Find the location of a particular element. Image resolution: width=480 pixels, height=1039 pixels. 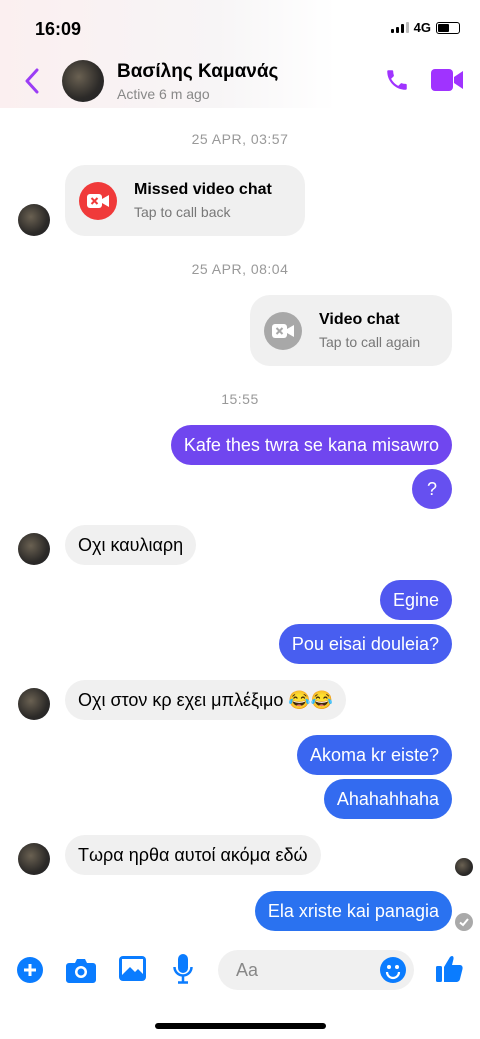

contact-avatar is located at coordinates (83, 81).